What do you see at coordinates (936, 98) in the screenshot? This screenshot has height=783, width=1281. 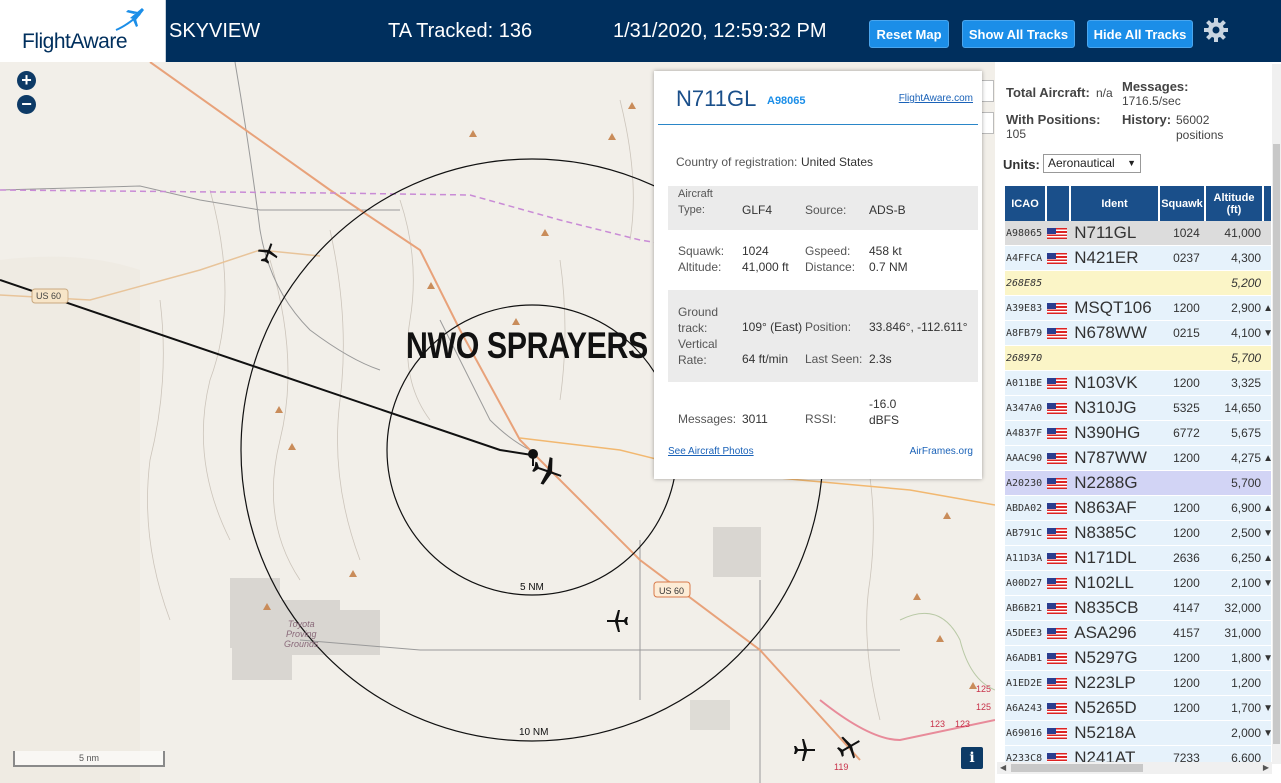 I see `flightaware-link: FlightAware.com` at bounding box center [936, 98].